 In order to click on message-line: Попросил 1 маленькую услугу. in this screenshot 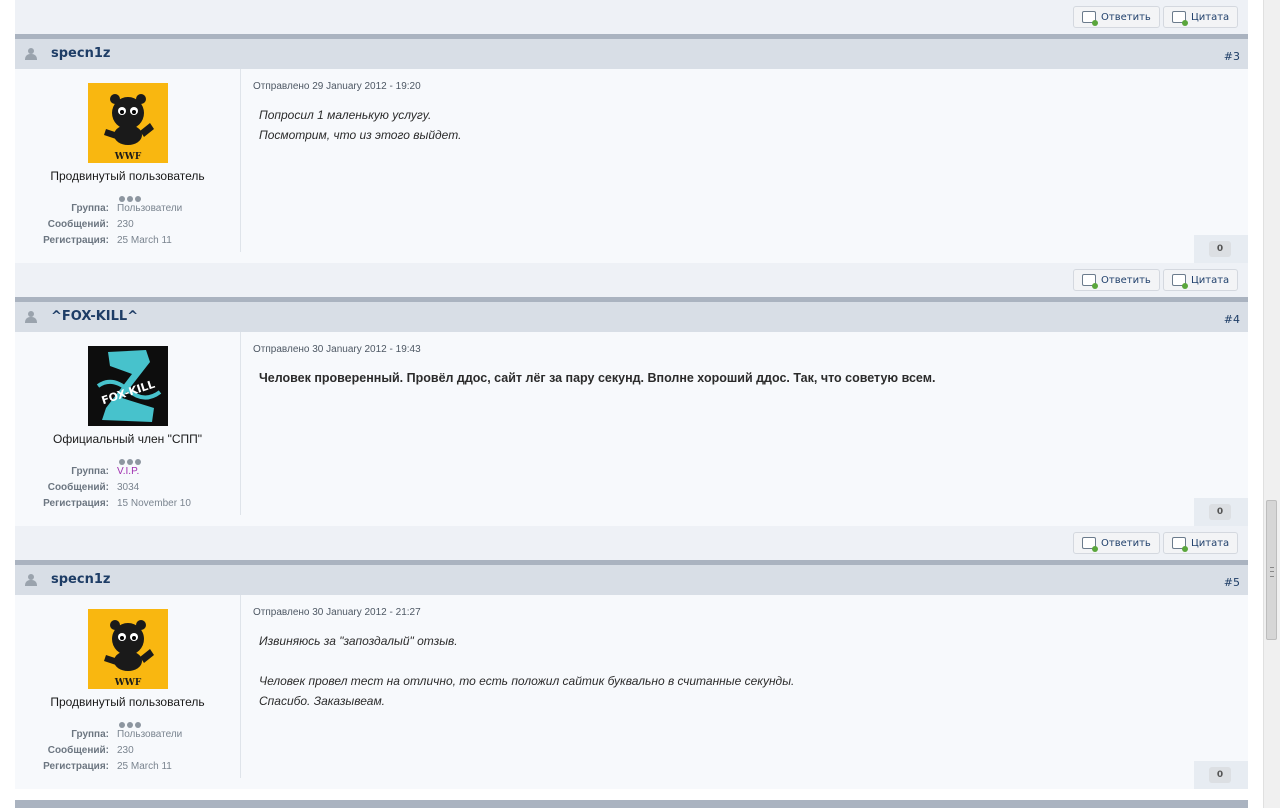, I will do `click(345, 115)`.